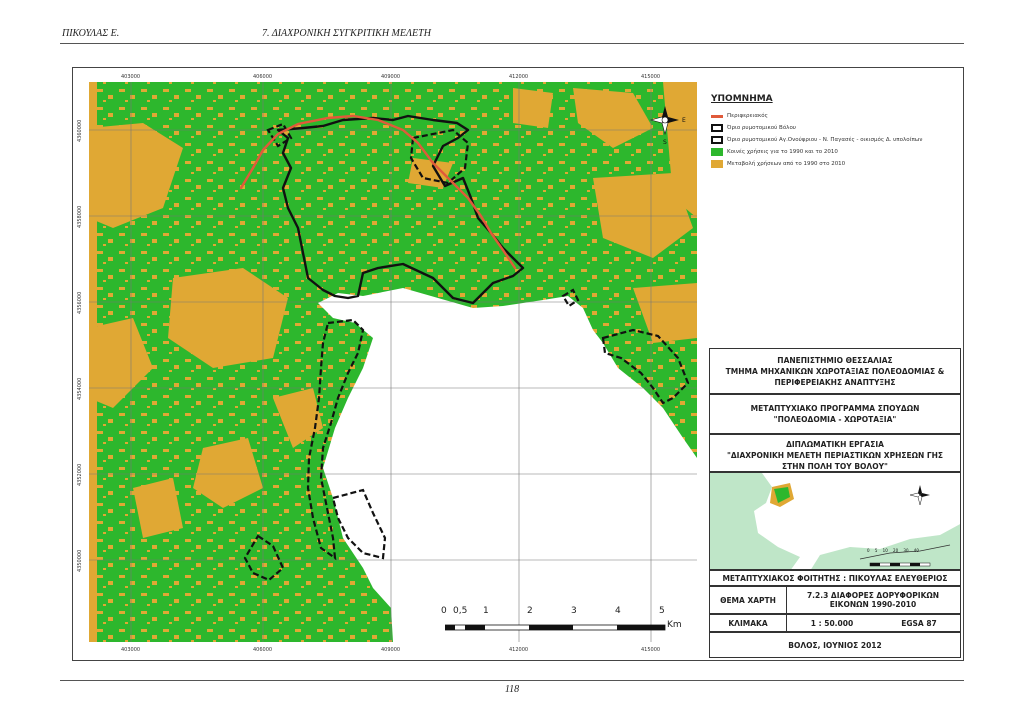 The image size is (1024, 724). Describe the element at coordinates (512, 689) in the screenshot. I see `page-number: 118` at that location.